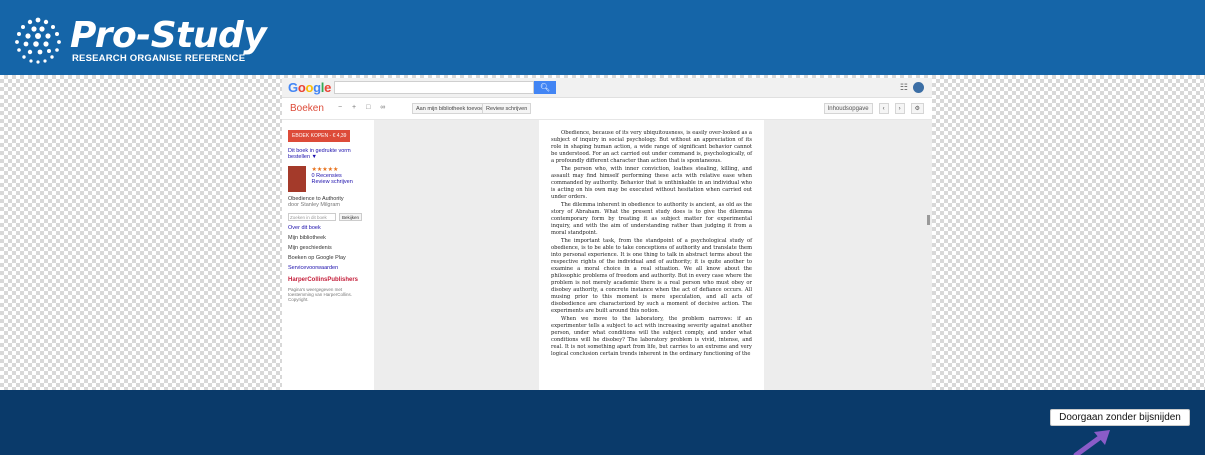  Describe the element at coordinates (332, 182) in the screenshot. I see `write-review-link: Review schrijven` at that location.